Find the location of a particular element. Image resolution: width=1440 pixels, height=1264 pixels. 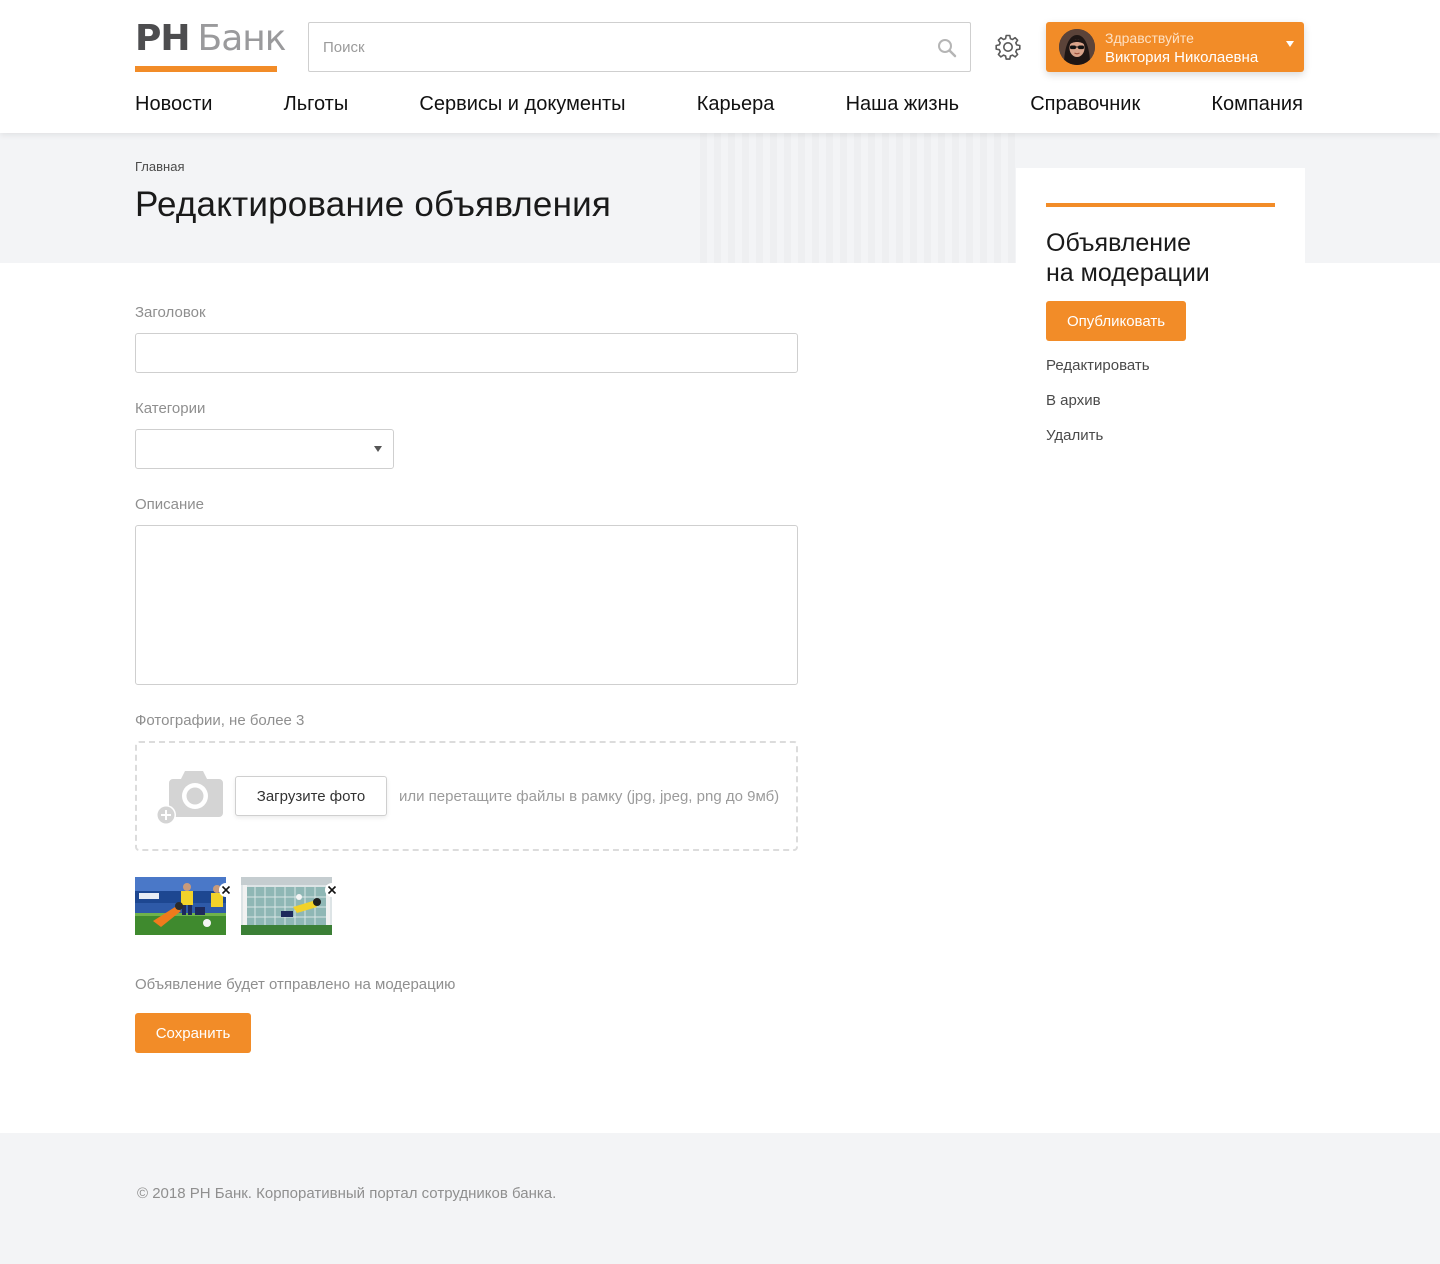

publish-button: Опубликовать is located at coordinates (1116, 321).